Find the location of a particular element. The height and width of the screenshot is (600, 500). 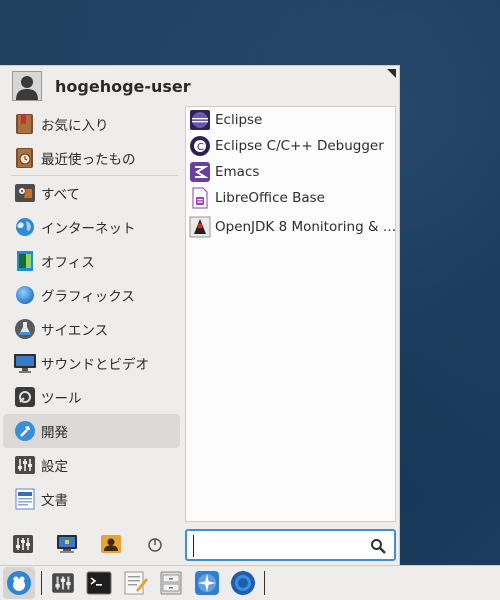

lock-screen-button is located at coordinates (67, 544).